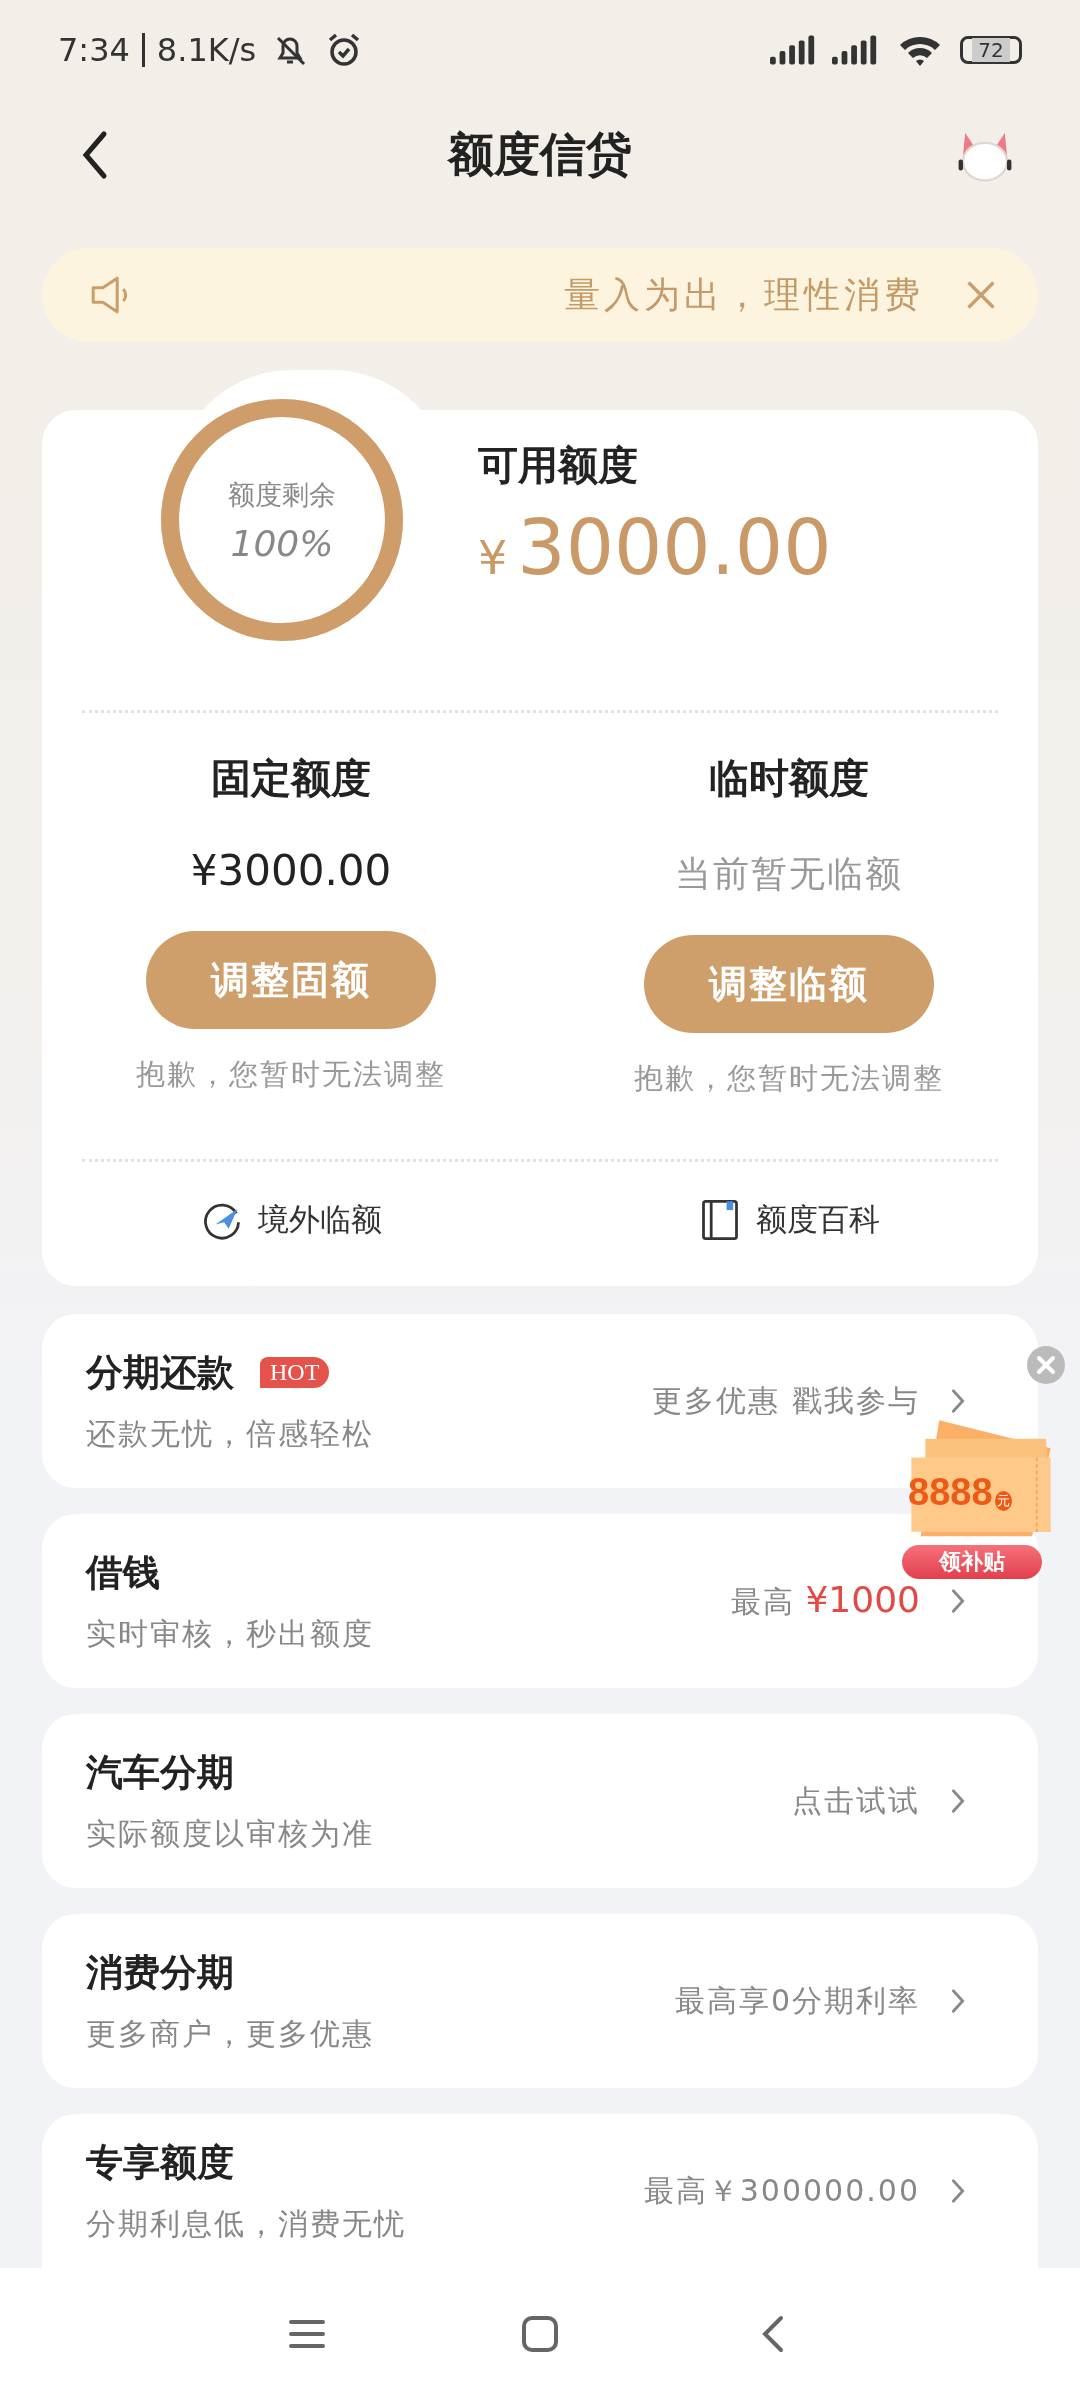 The width and height of the screenshot is (1080, 2400). I want to click on quota-title: 固定额度, so click(291, 778).